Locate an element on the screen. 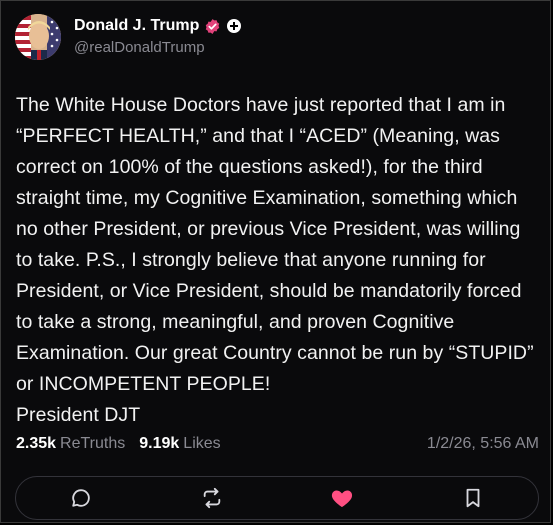 This screenshot has width=553, height=525. plus-badge-icon is located at coordinates (234, 26).